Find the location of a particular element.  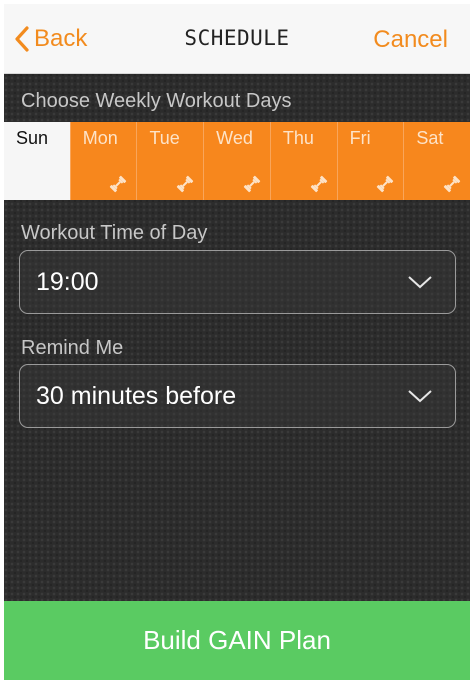

day-toggle-sun: Sun is located at coordinates (37, 161).